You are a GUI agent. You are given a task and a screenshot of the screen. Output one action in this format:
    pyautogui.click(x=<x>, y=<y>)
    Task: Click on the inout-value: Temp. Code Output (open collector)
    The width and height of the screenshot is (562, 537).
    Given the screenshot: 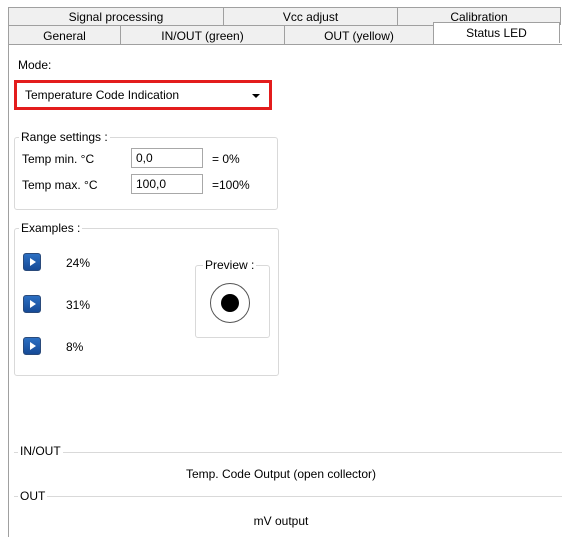 What is the action you would take?
    pyautogui.click(x=281, y=474)
    